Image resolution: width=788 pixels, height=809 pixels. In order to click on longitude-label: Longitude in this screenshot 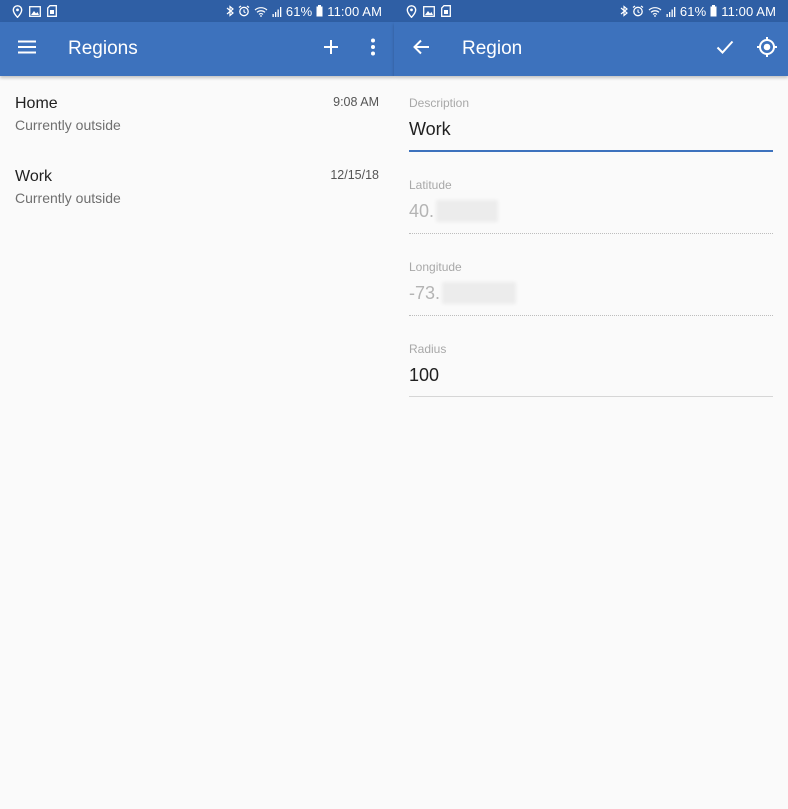, I will do `click(435, 267)`.